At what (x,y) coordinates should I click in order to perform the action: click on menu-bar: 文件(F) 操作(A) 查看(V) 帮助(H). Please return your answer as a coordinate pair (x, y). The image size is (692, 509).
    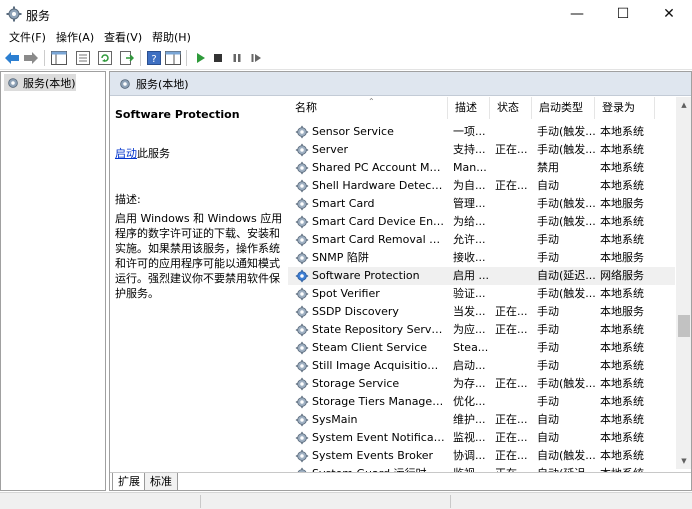
    Looking at the image, I should click on (346, 37).